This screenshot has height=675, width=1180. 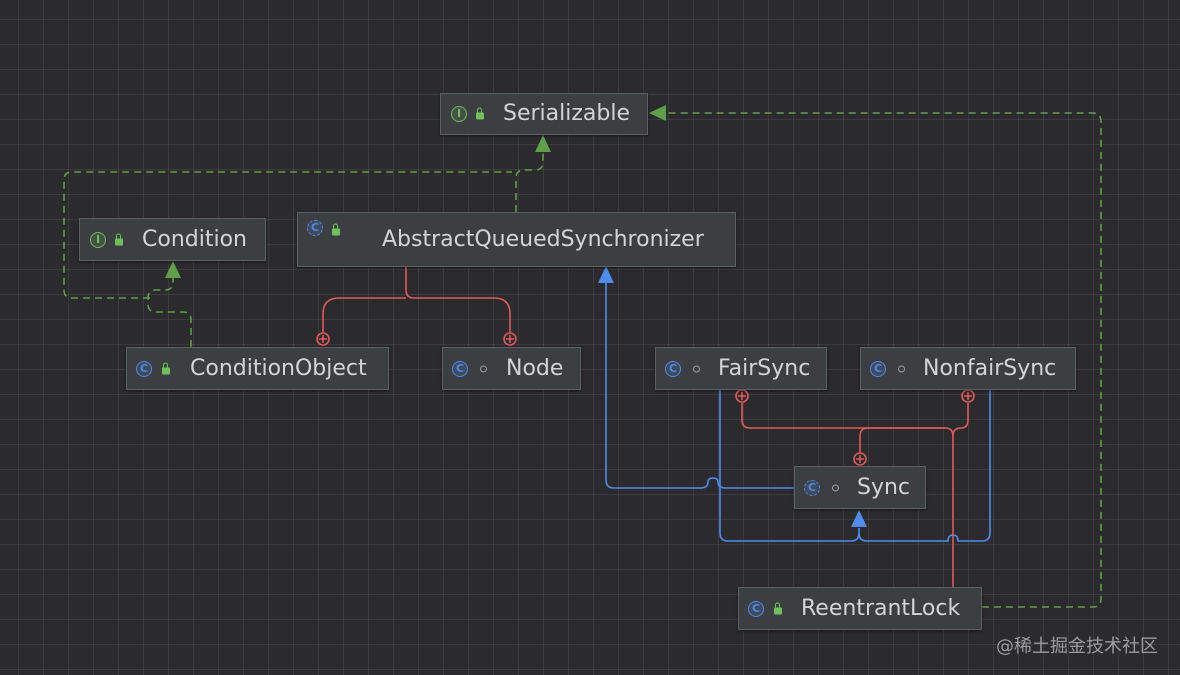 What do you see at coordinates (764, 368) in the screenshot?
I see `node-label: FairSync` at bounding box center [764, 368].